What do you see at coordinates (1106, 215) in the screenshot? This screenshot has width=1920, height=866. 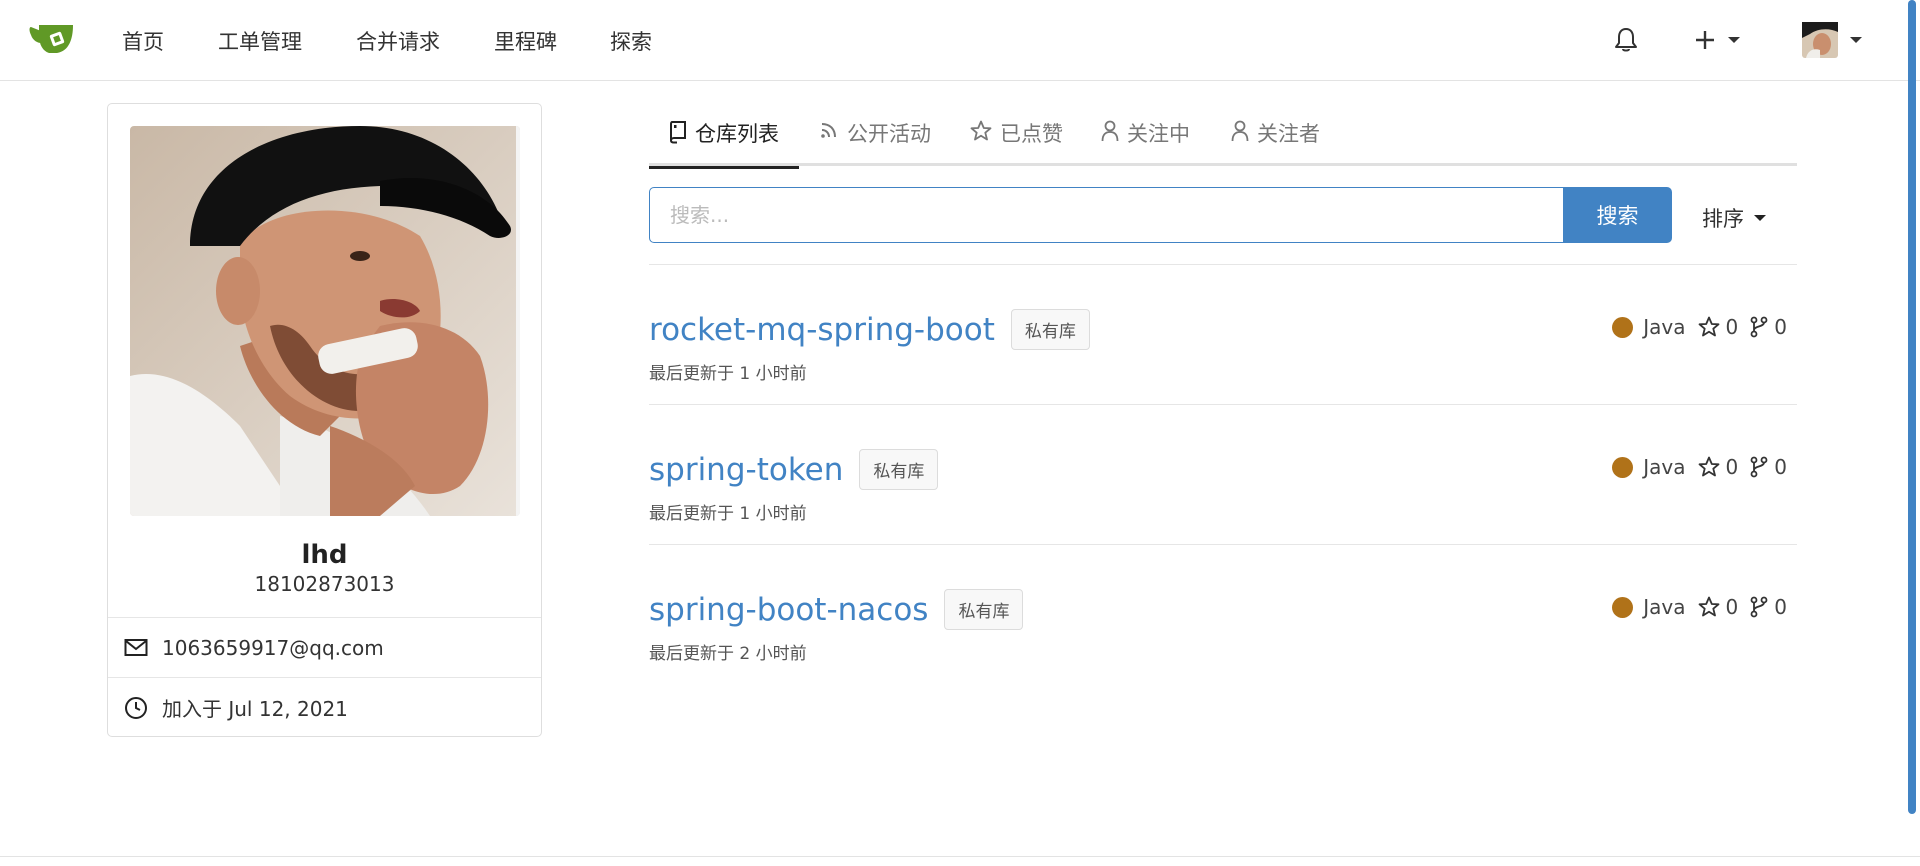 I see `repo-search-input` at bounding box center [1106, 215].